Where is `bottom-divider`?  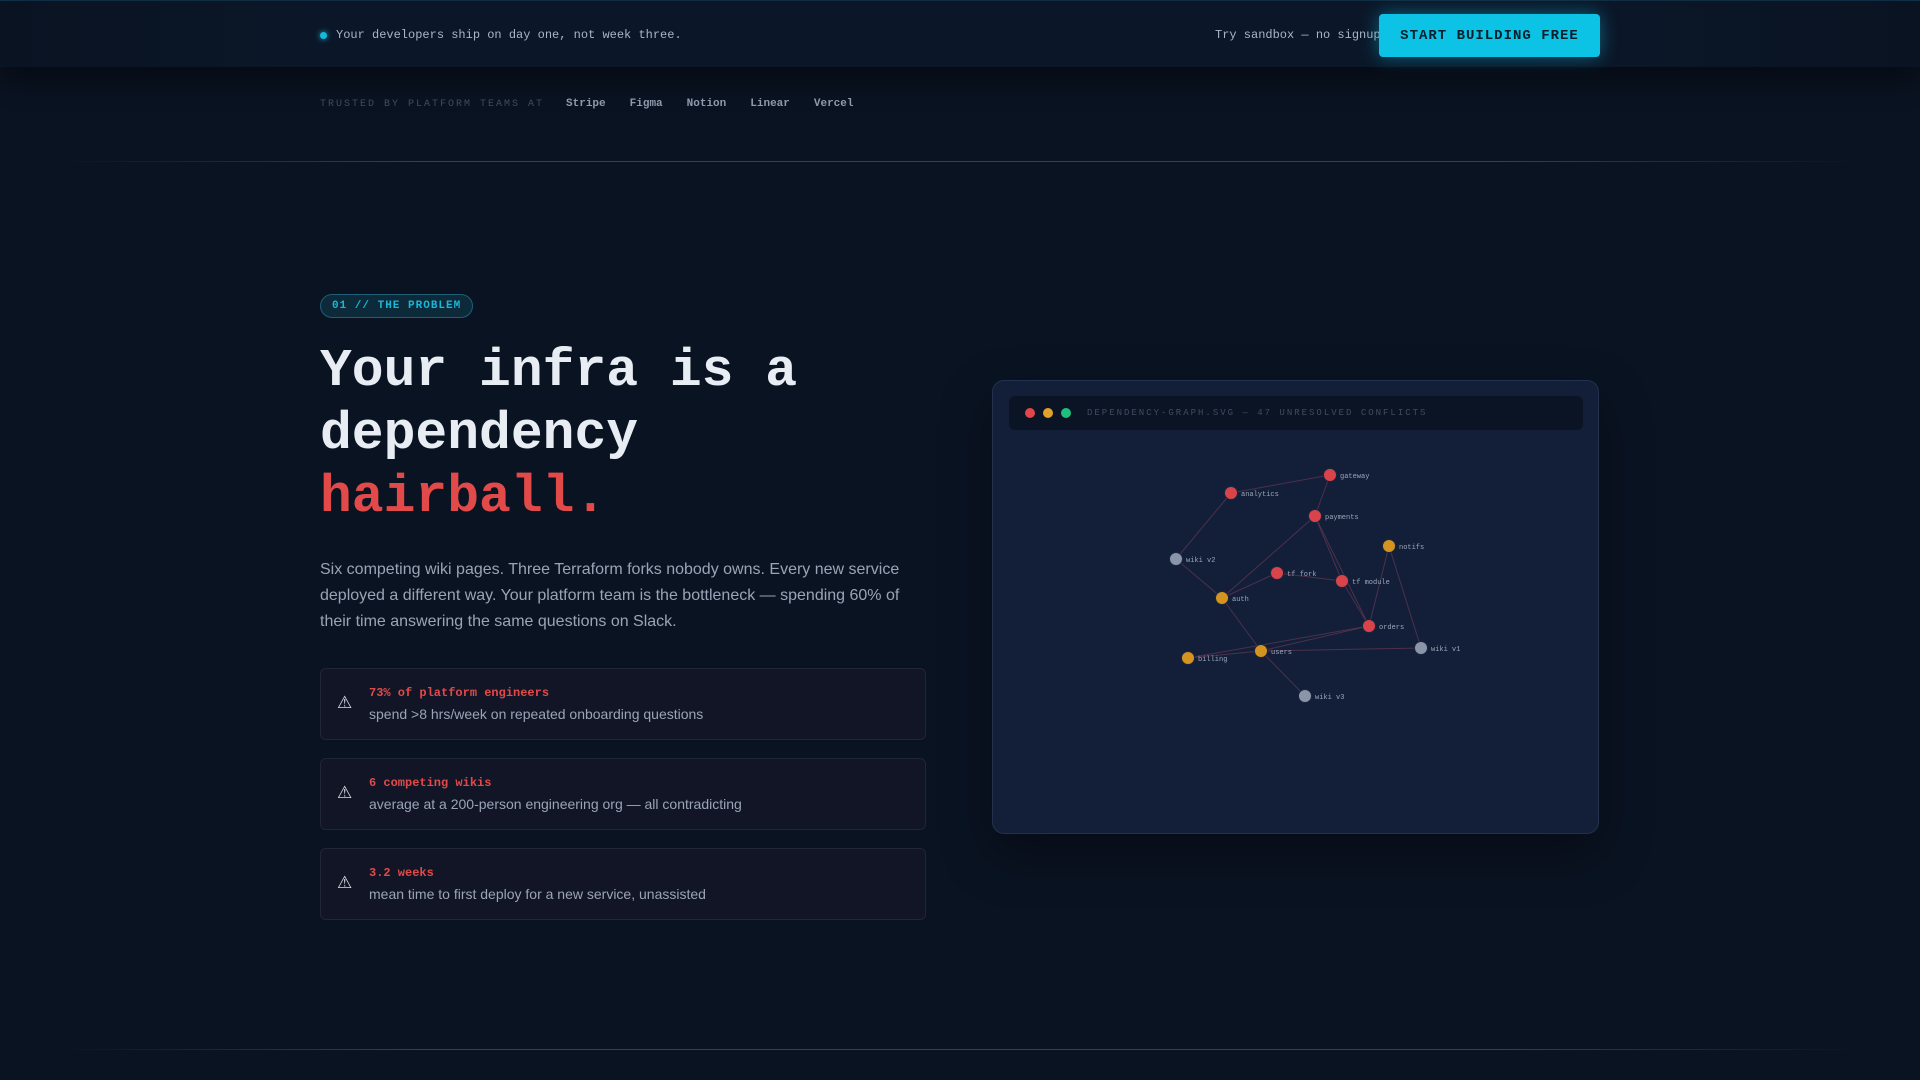
bottom-divider is located at coordinates (960, 1049).